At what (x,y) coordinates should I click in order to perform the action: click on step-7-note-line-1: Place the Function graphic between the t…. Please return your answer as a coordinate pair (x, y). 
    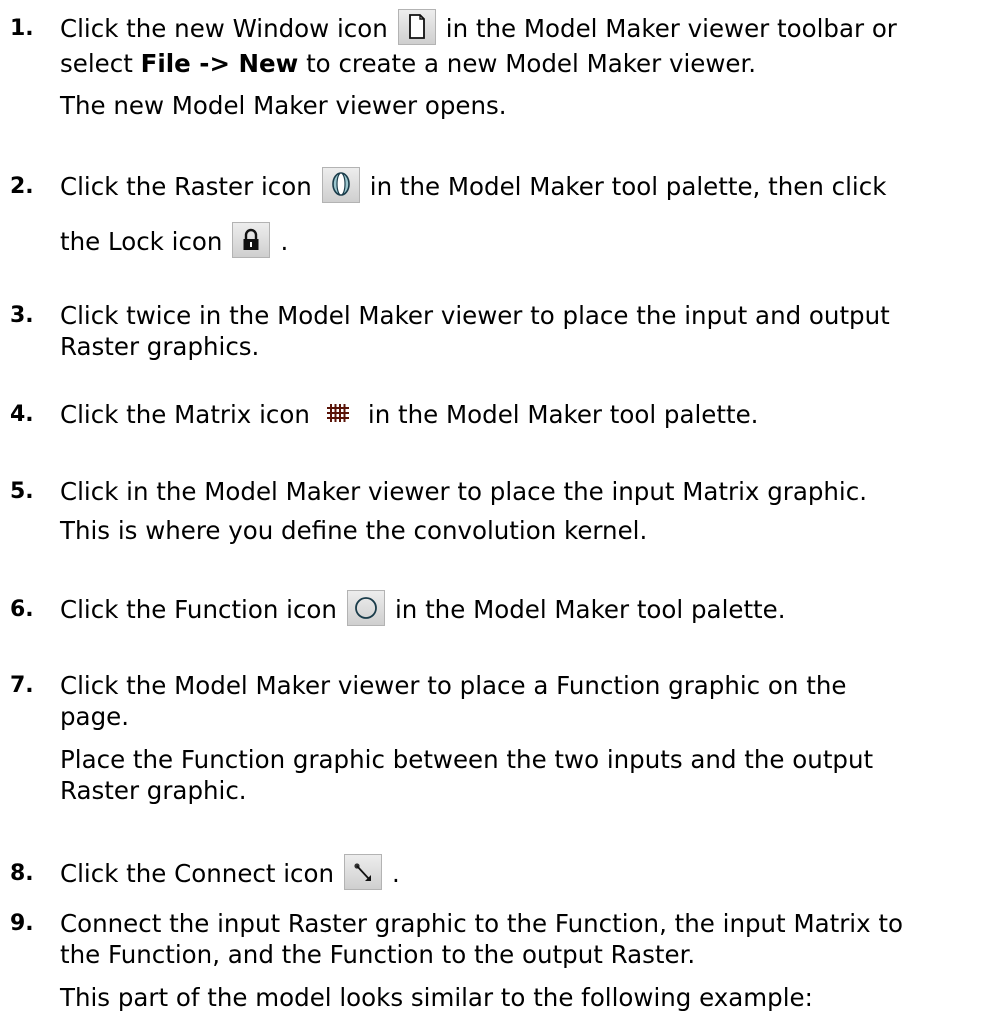
    Looking at the image, I should click on (467, 759).